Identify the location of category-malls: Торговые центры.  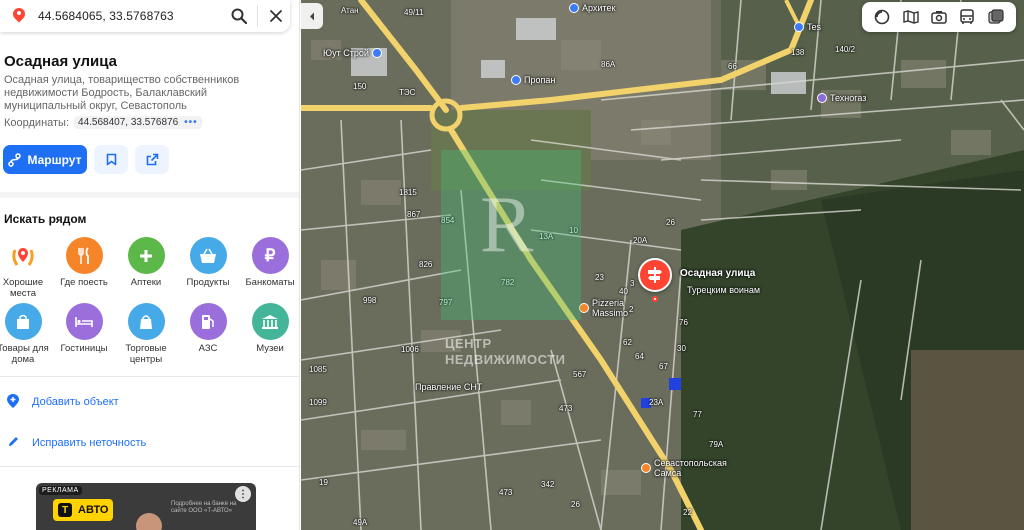
(146, 334).